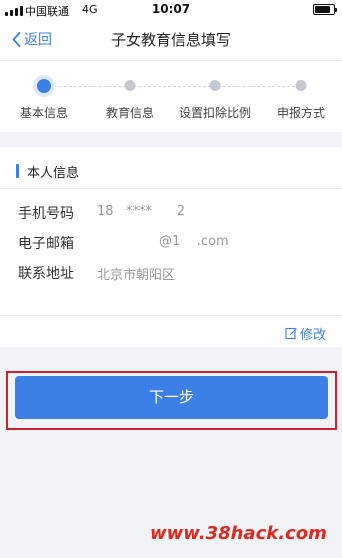  What do you see at coordinates (46, 214) in the screenshot?
I see `phone-label: 手机号码` at bounding box center [46, 214].